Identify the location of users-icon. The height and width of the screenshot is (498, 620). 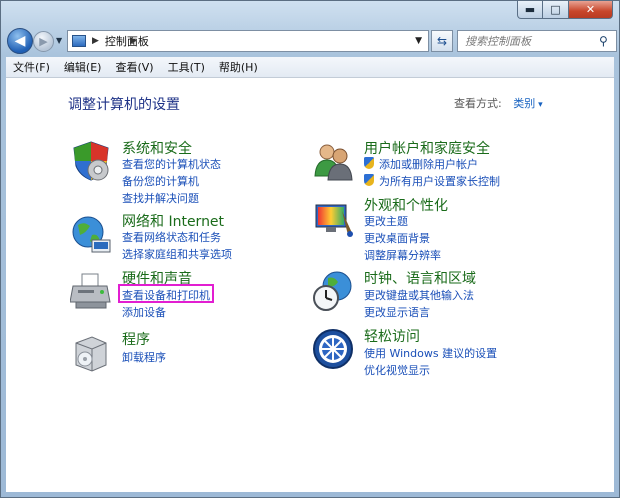
(333, 161).